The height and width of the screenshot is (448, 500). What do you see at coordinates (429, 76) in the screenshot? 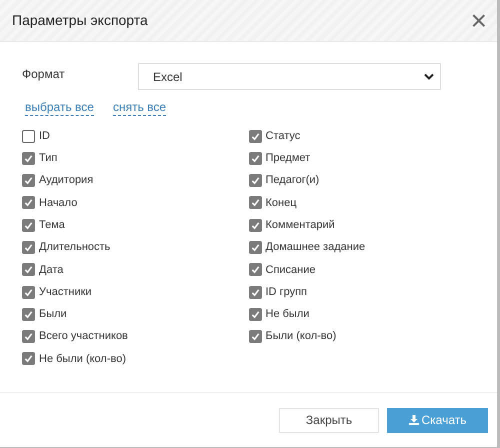
I see `chevron-down-icon` at bounding box center [429, 76].